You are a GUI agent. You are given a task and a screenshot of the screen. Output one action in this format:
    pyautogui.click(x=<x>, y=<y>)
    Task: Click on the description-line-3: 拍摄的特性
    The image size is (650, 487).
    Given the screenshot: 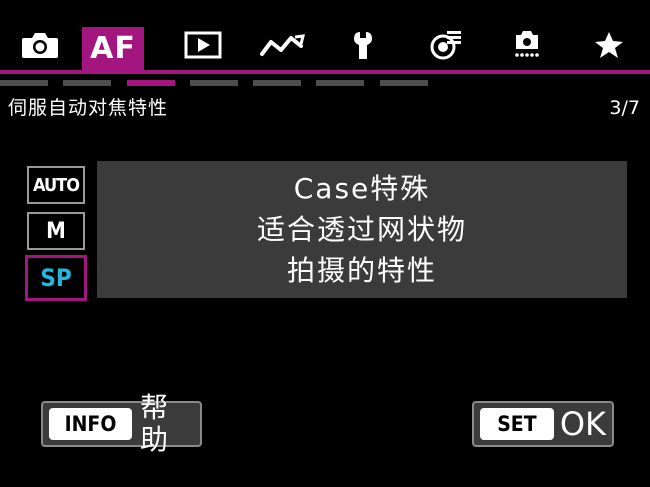 What is the action you would take?
    pyautogui.click(x=361, y=270)
    